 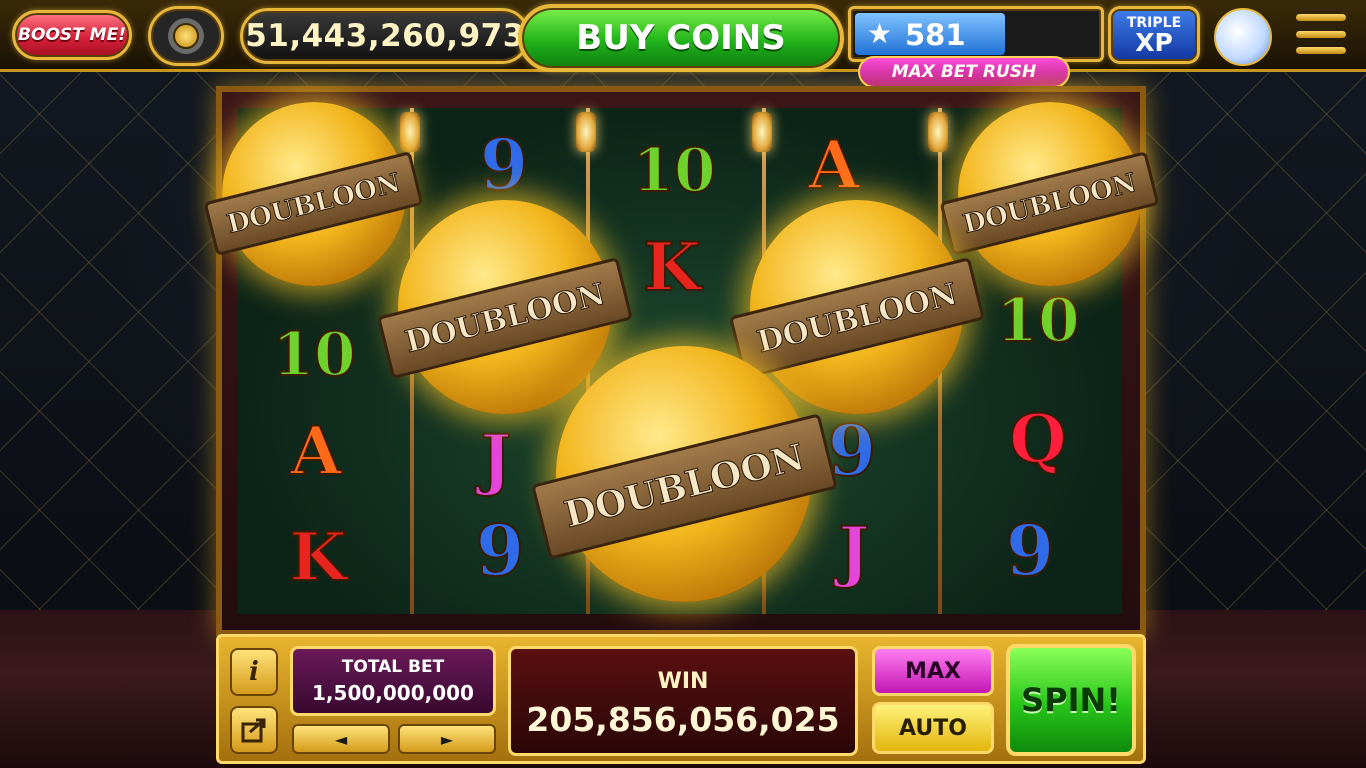 I want to click on reel-symbol: J, so click(x=853, y=551).